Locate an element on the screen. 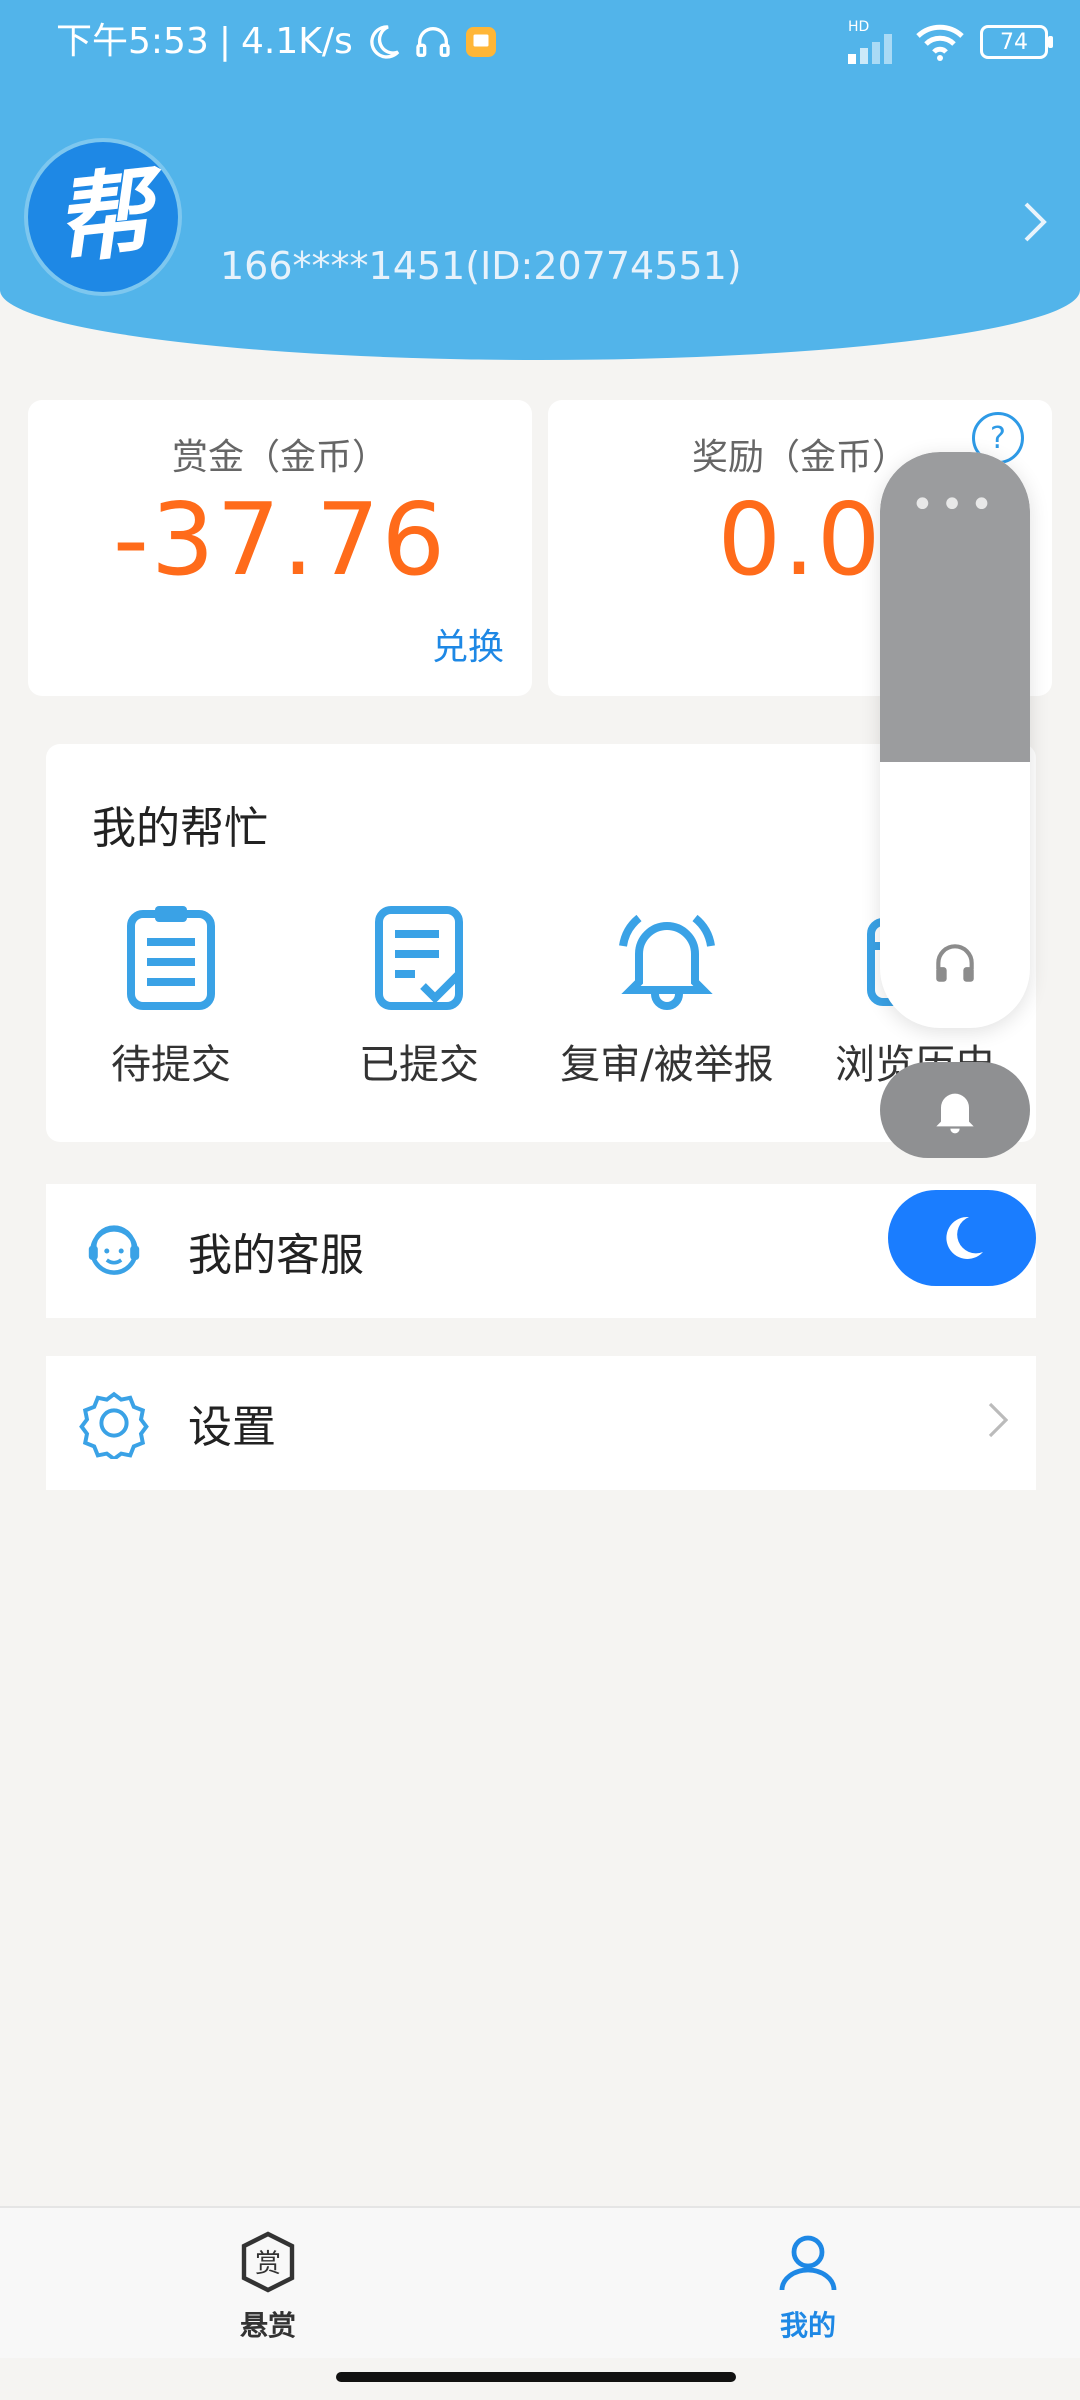 The width and height of the screenshot is (1080, 2400). gear-icon is located at coordinates (114, 1425).